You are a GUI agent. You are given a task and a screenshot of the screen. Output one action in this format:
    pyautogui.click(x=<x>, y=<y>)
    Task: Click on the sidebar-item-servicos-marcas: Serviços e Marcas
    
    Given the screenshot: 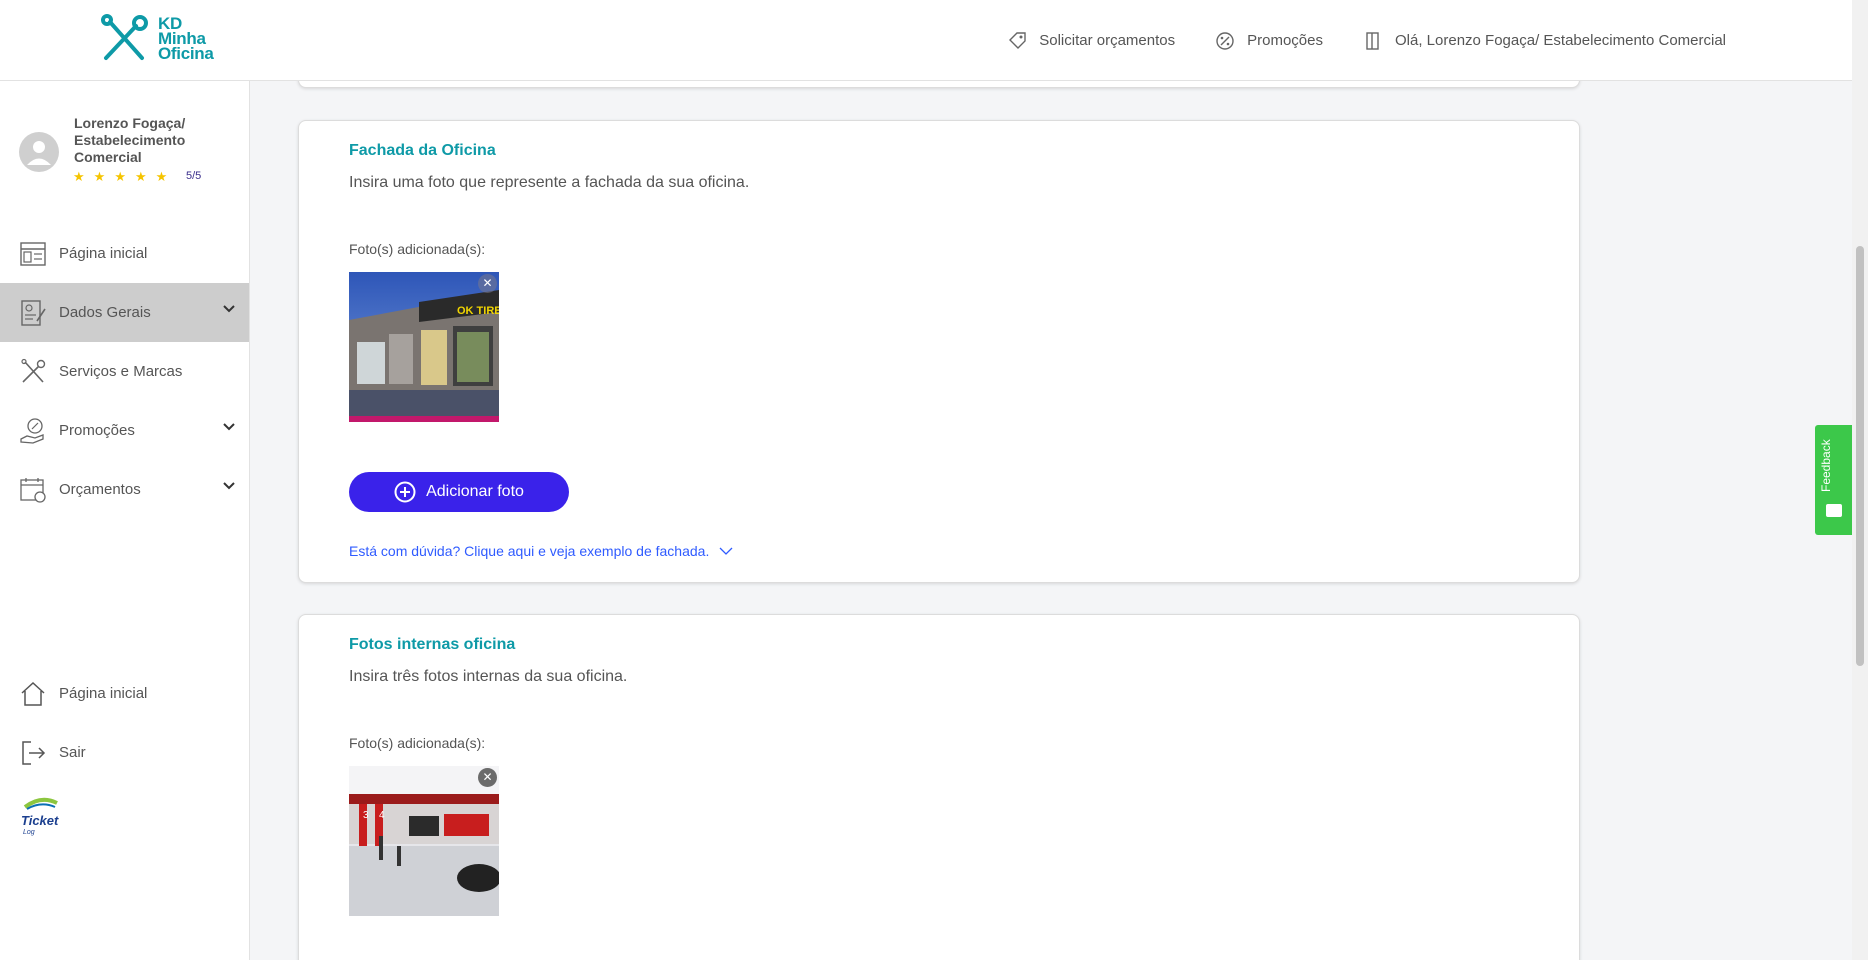 What is the action you would take?
    pyautogui.click(x=124, y=371)
    